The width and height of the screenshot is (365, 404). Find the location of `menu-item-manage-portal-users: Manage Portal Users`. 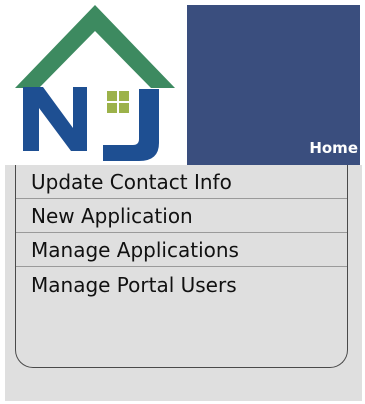

menu-item-manage-portal-users: Manage Portal Users is located at coordinates (181, 285).